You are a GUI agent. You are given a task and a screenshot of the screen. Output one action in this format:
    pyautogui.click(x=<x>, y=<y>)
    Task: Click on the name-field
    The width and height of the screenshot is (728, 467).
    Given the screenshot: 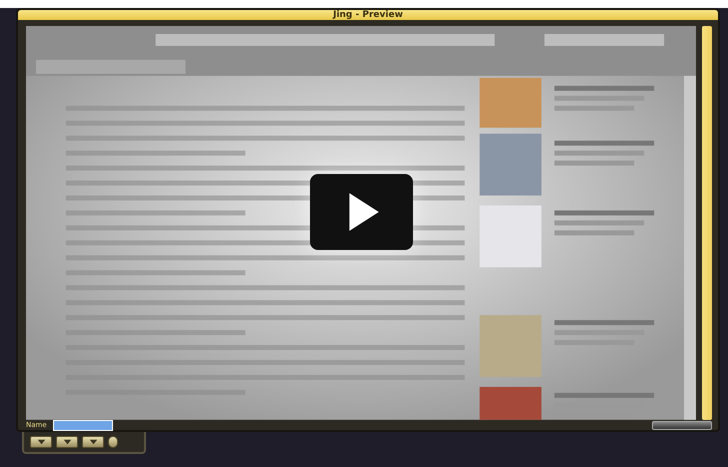 What is the action you would take?
    pyautogui.click(x=82, y=425)
    